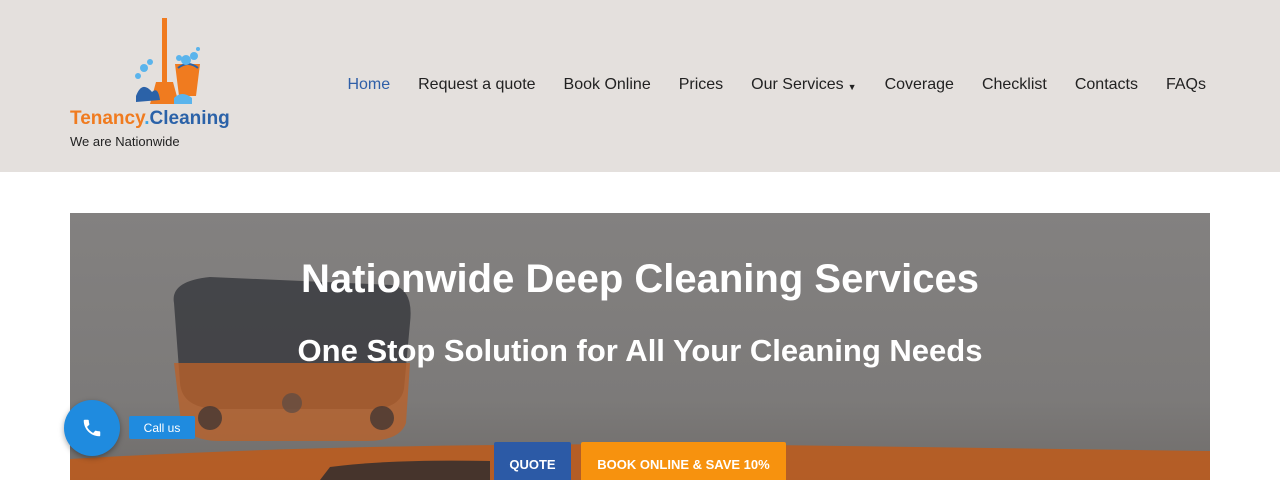  I want to click on book-online-button: BOOK ONLINE & SAVE 10%, so click(683, 461).